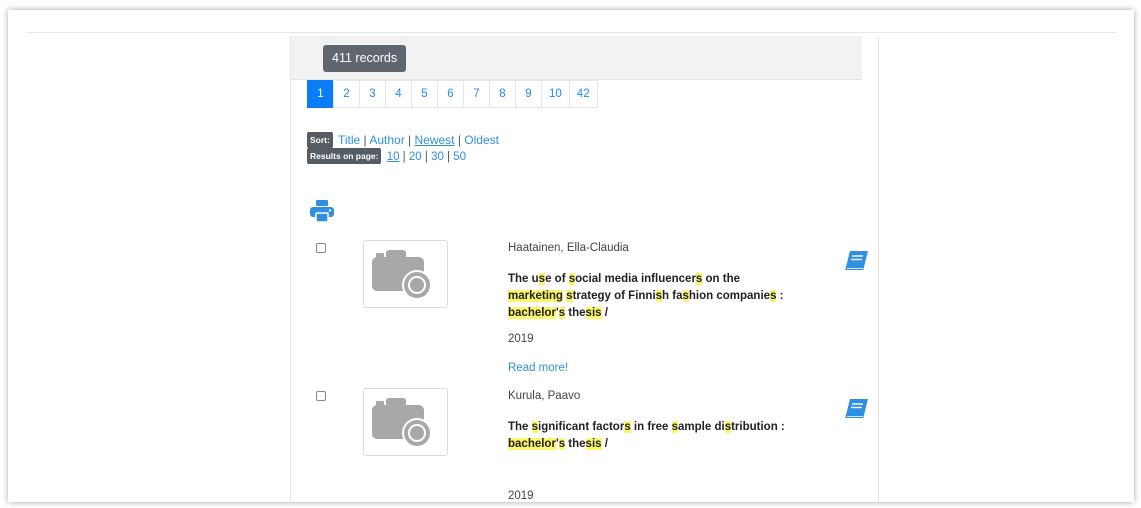 The height and width of the screenshot is (508, 1141). Describe the element at coordinates (322, 211) in the screenshot. I see `printer-icon` at that location.